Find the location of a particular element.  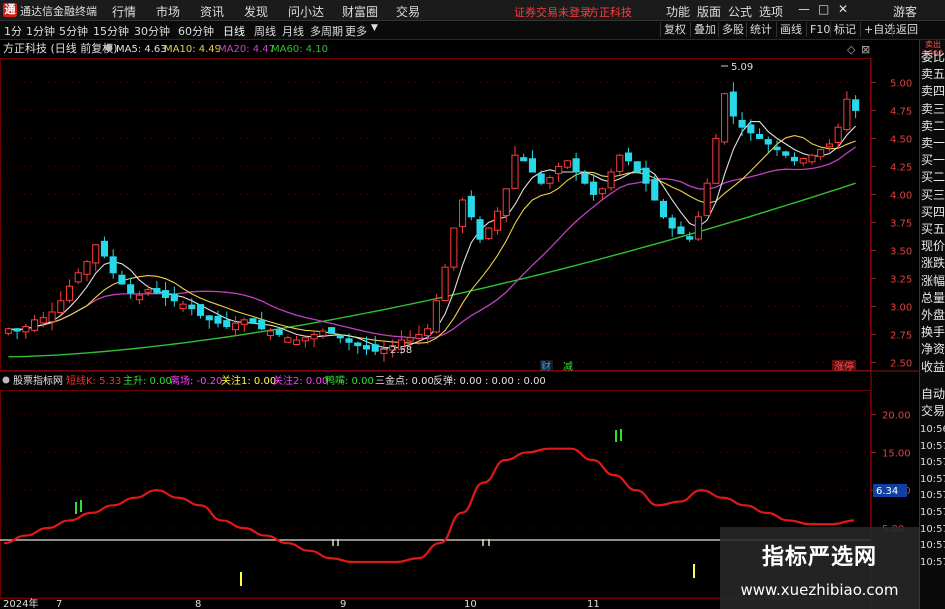

period-multi: 多周期 is located at coordinates (326, 31).